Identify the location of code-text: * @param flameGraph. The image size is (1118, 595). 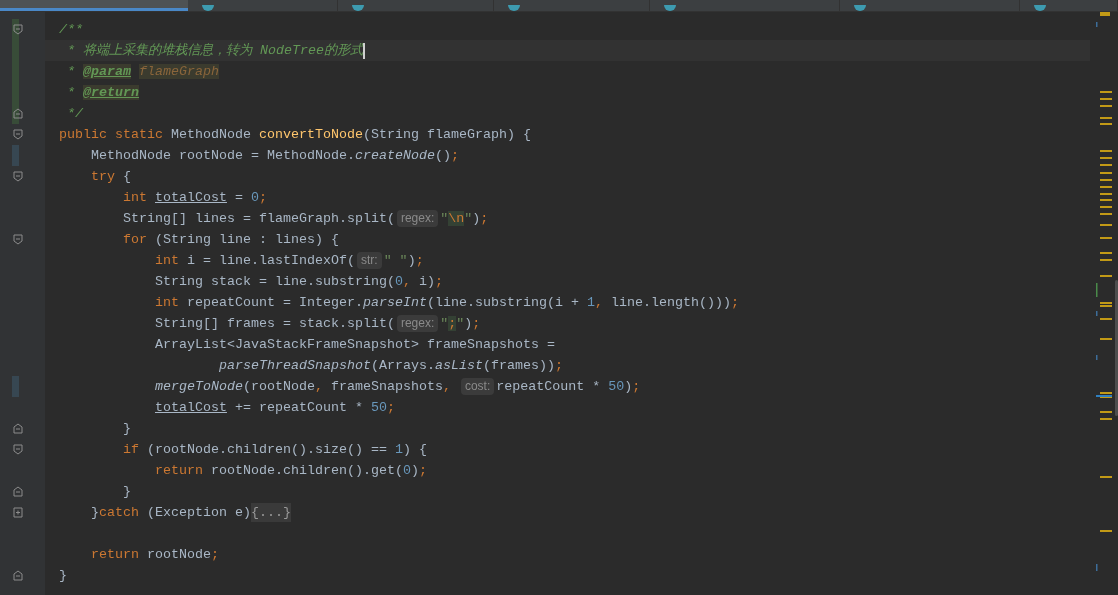
(143, 71).